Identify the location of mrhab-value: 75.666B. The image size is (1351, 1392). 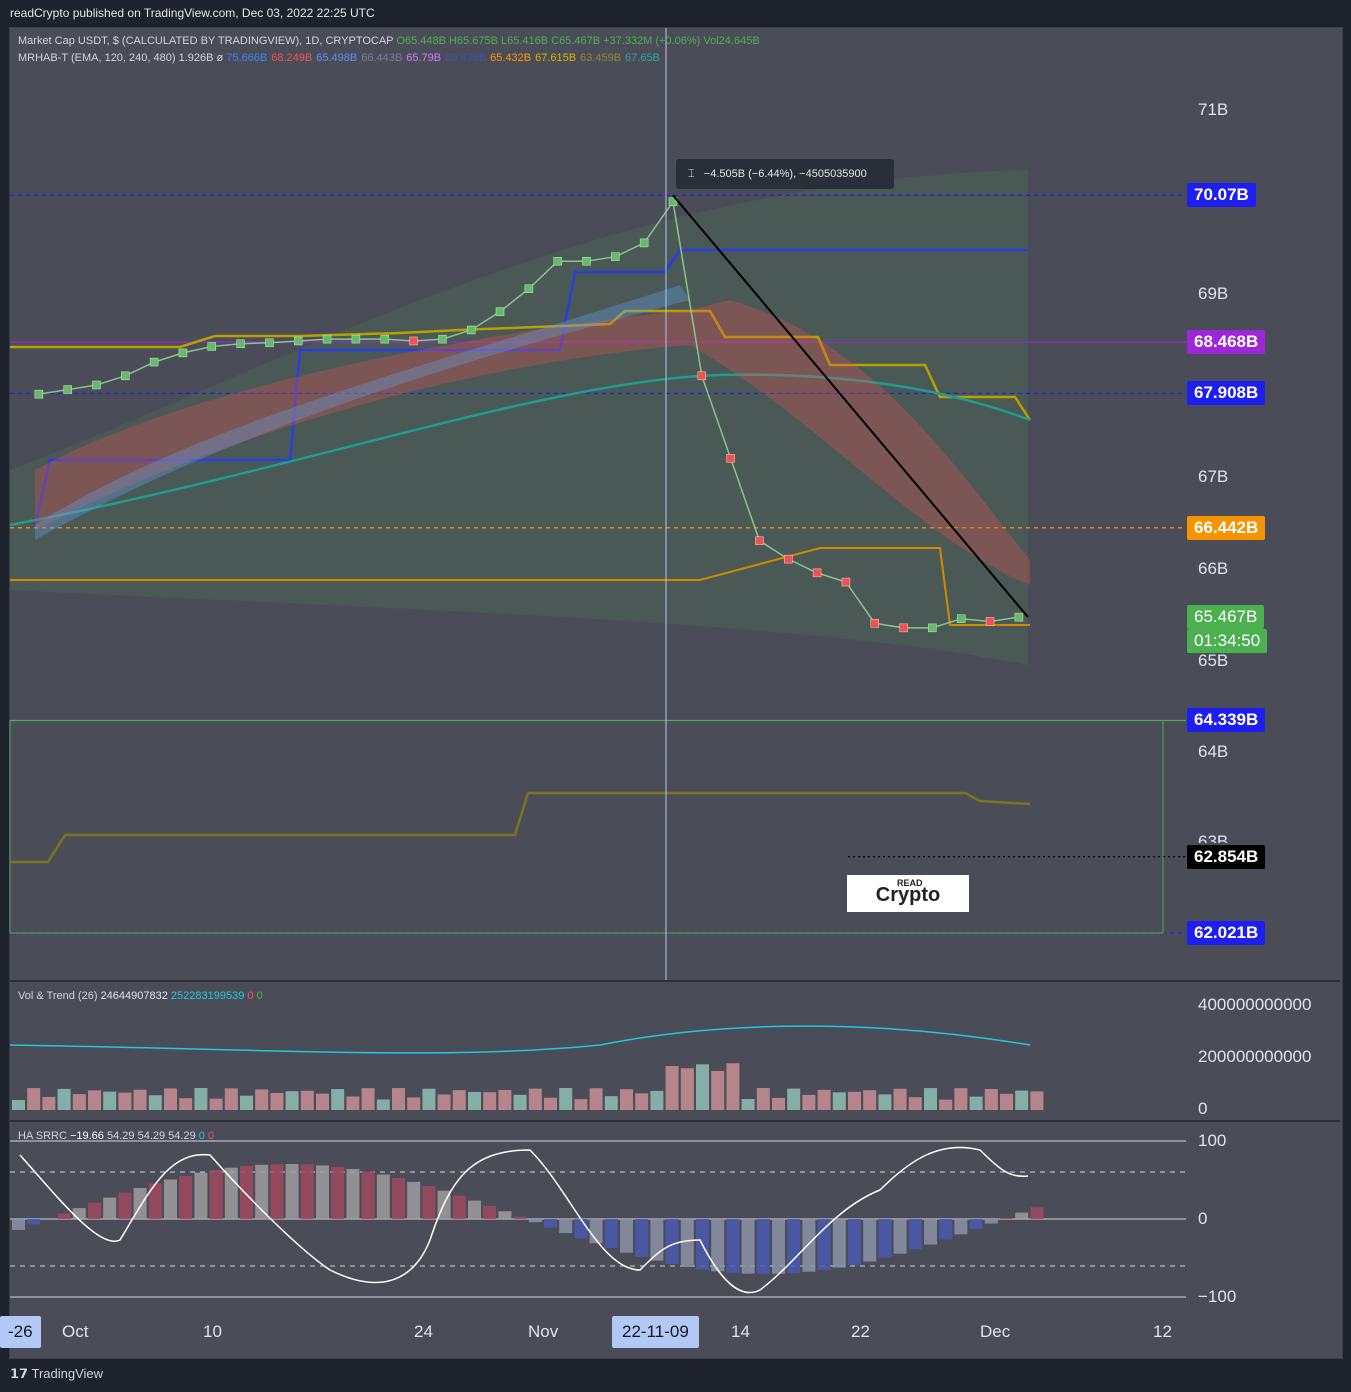
(247, 58).